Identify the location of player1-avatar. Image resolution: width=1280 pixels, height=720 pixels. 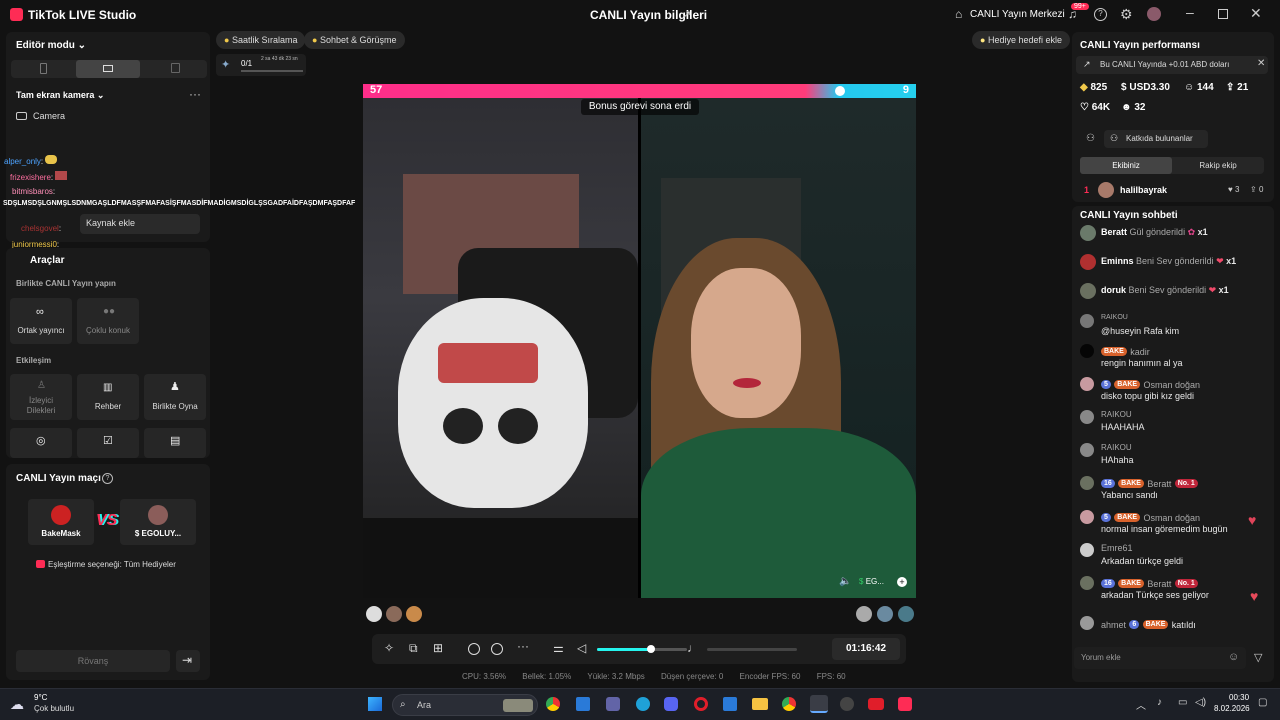
(61, 515).